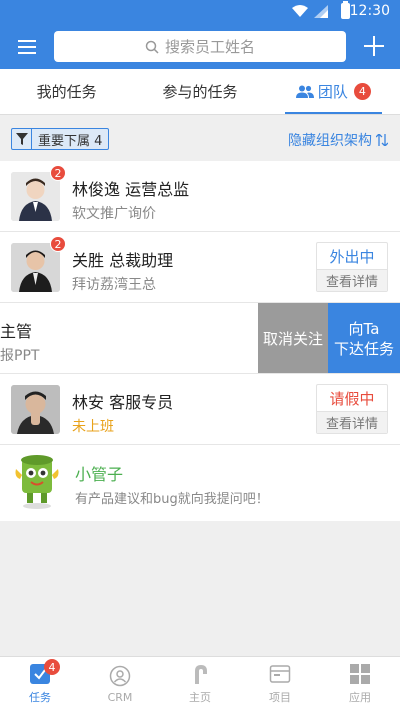 Image resolution: width=400 pixels, height=711 pixels. Describe the element at coordinates (200, 196) in the screenshot. I see `list-item: 2 林俊逸 运营总监 软文推广询价` at that location.